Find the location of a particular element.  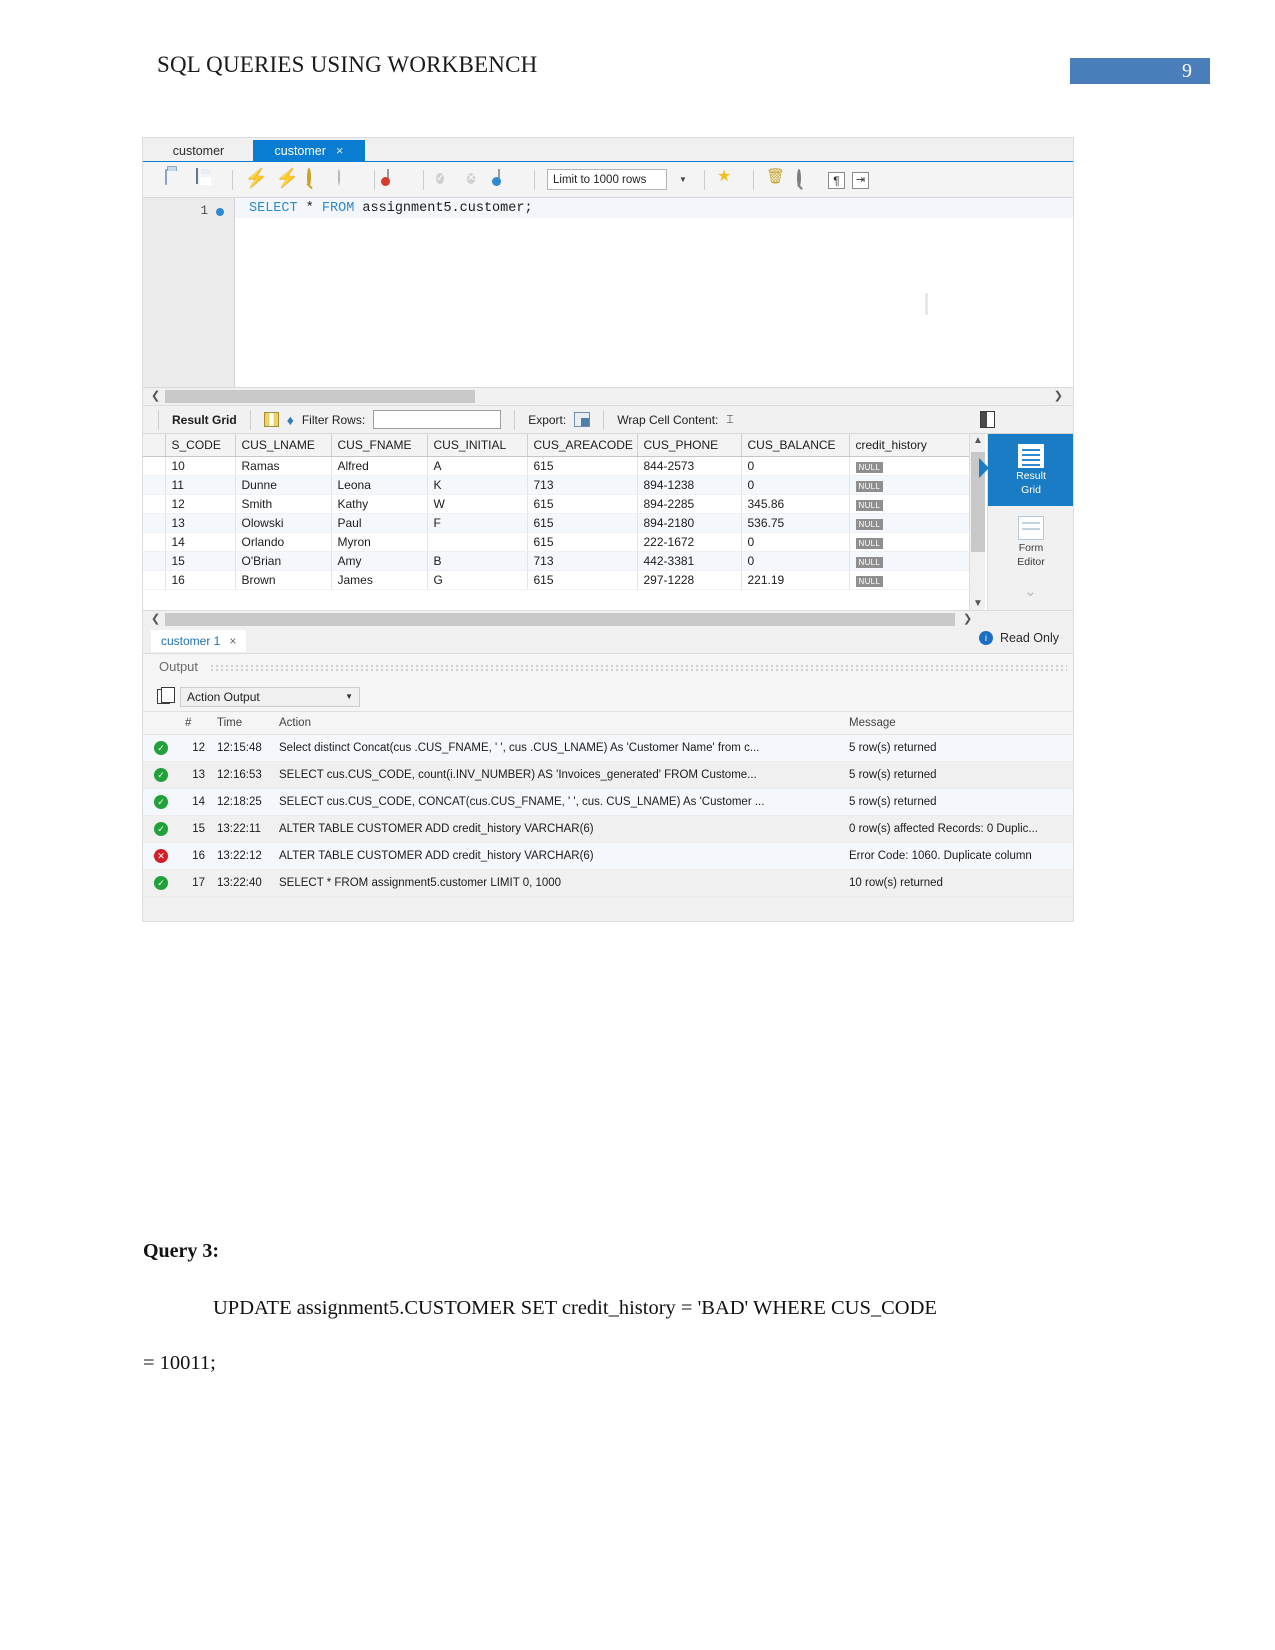

cell-cus-code: 12 is located at coordinates (200, 504).